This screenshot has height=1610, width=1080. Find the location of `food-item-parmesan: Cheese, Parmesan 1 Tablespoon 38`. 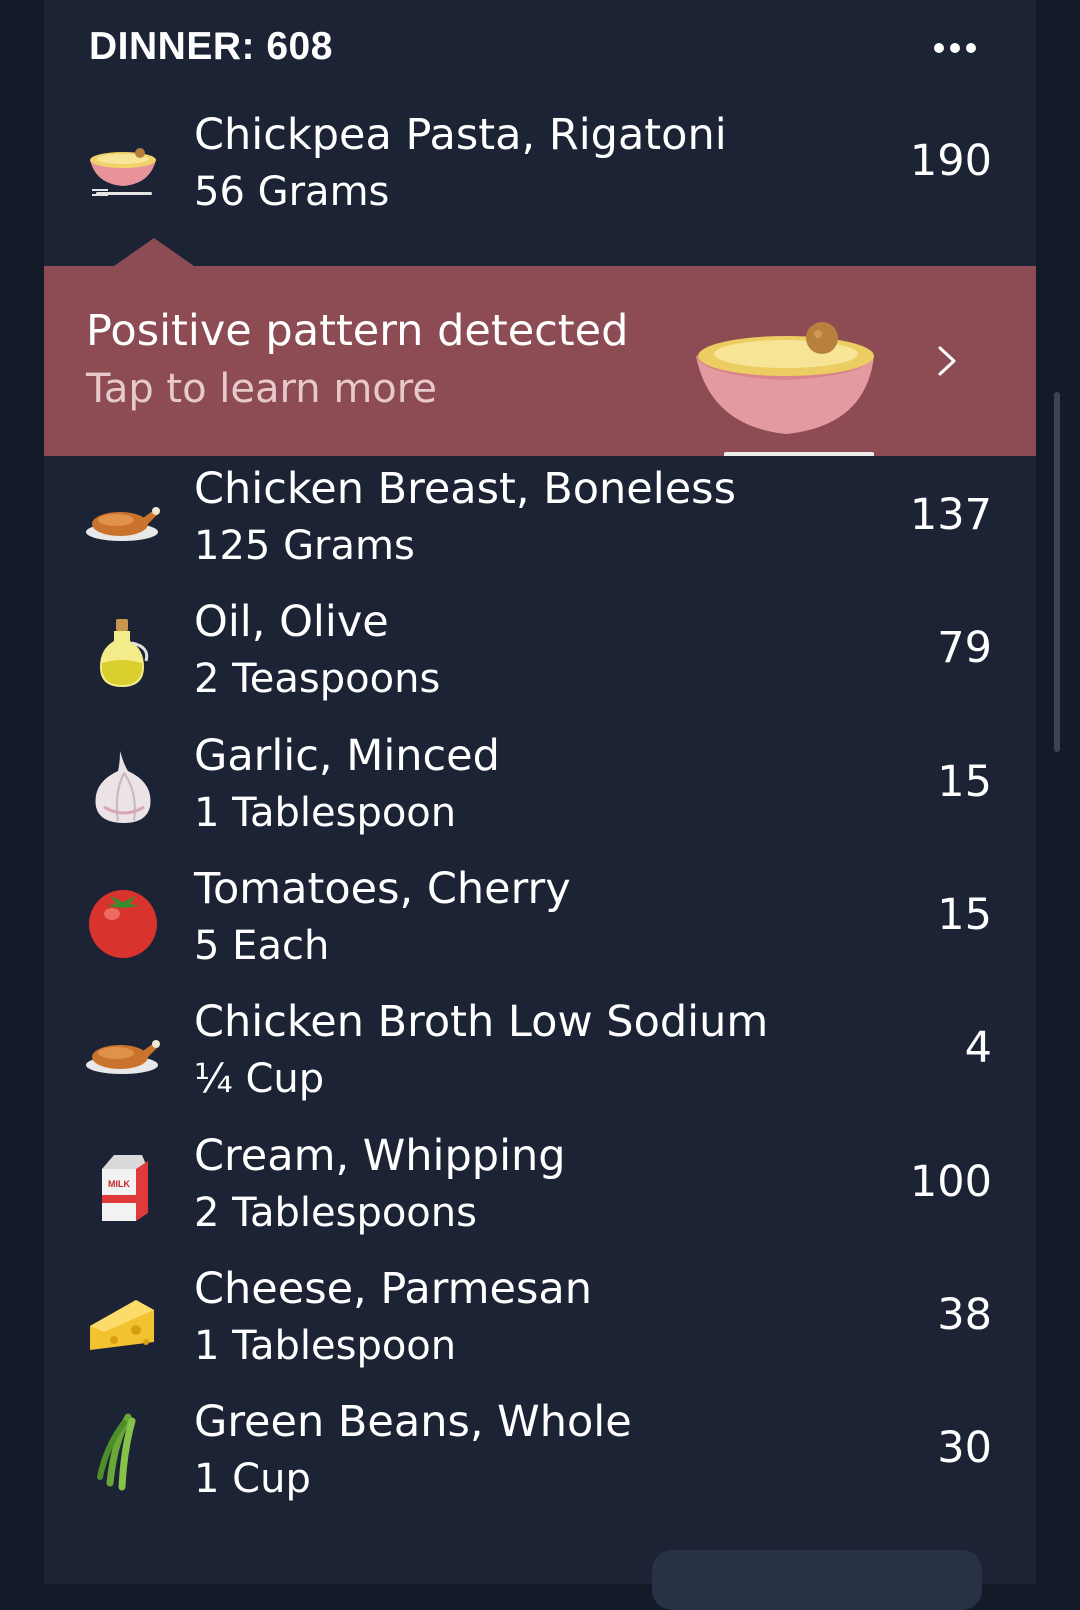

food-item-parmesan: Cheese, Parmesan 1 Tablespoon 38 is located at coordinates (540, 1323).